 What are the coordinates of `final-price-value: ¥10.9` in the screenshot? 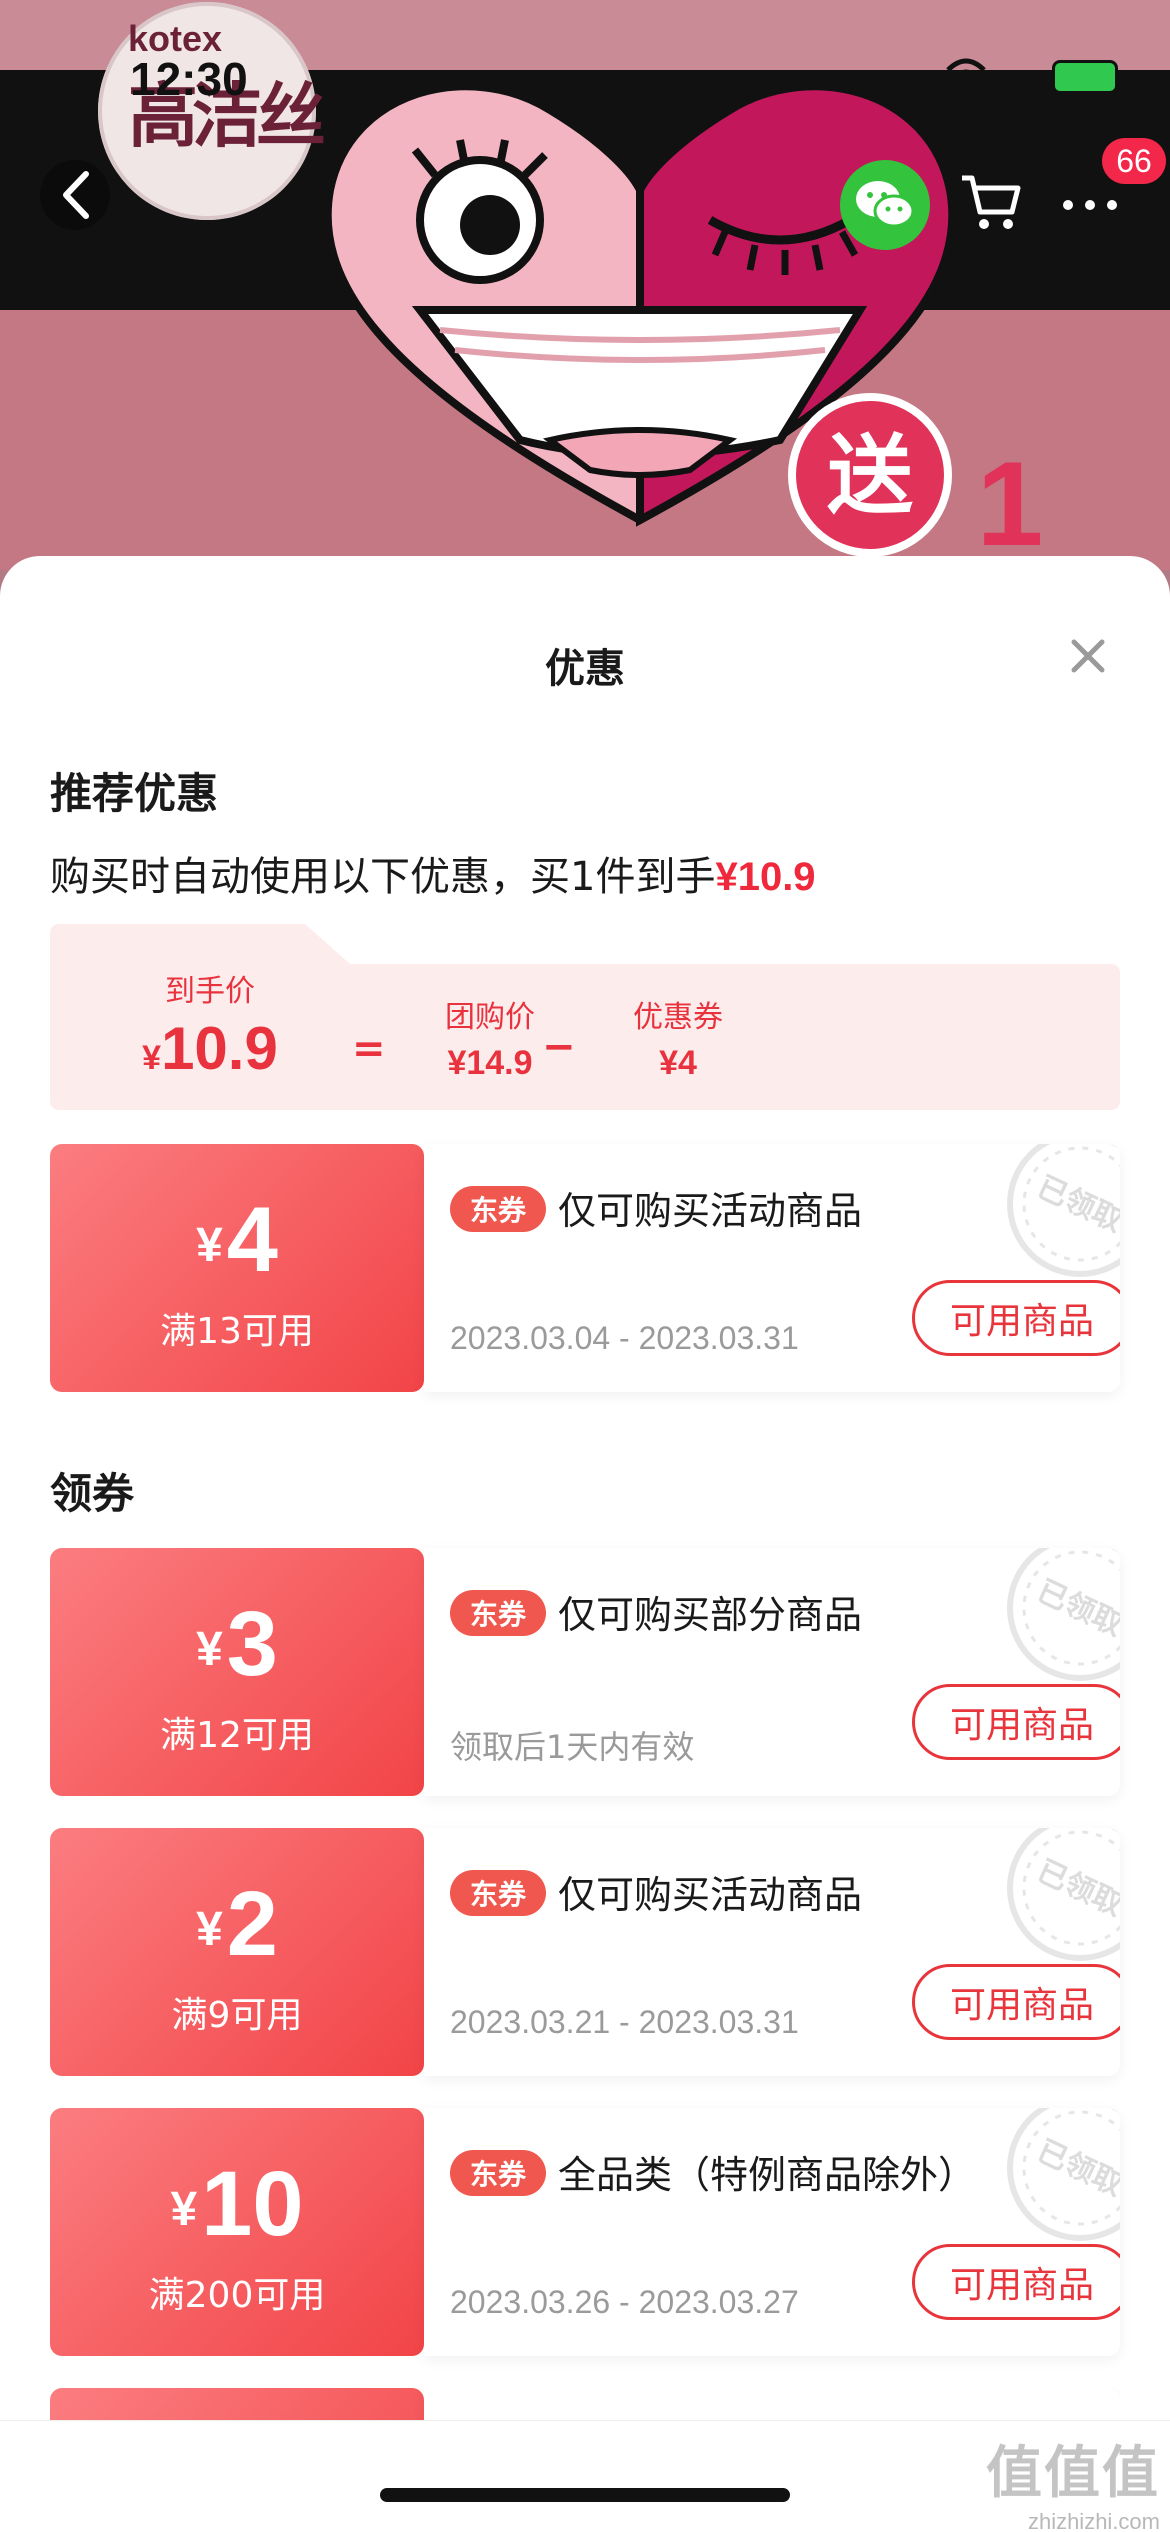 It's located at (210, 1048).